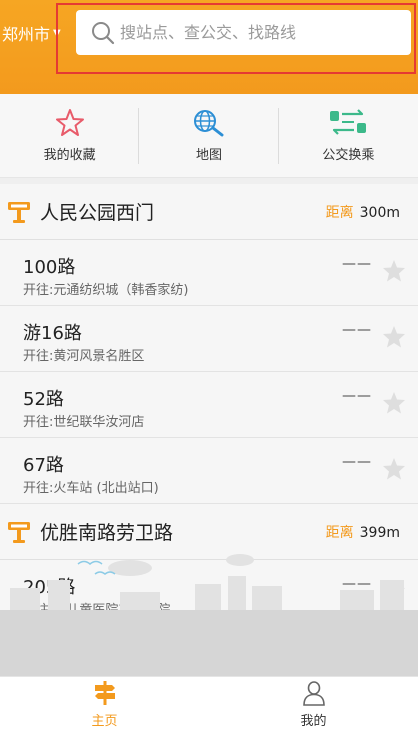 The height and width of the screenshot is (732, 418). I want to click on feature-bar: 我的收藏 地图 公交换乘, so click(209, 136).